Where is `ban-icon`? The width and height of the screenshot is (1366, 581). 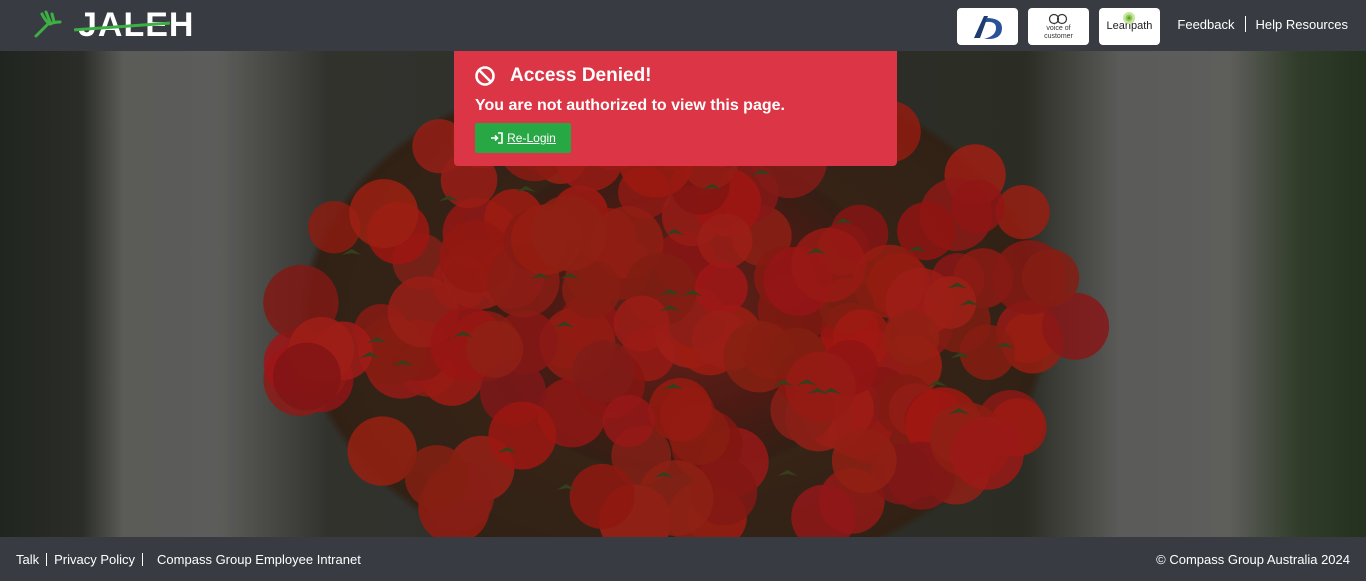 ban-icon is located at coordinates (485, 76).